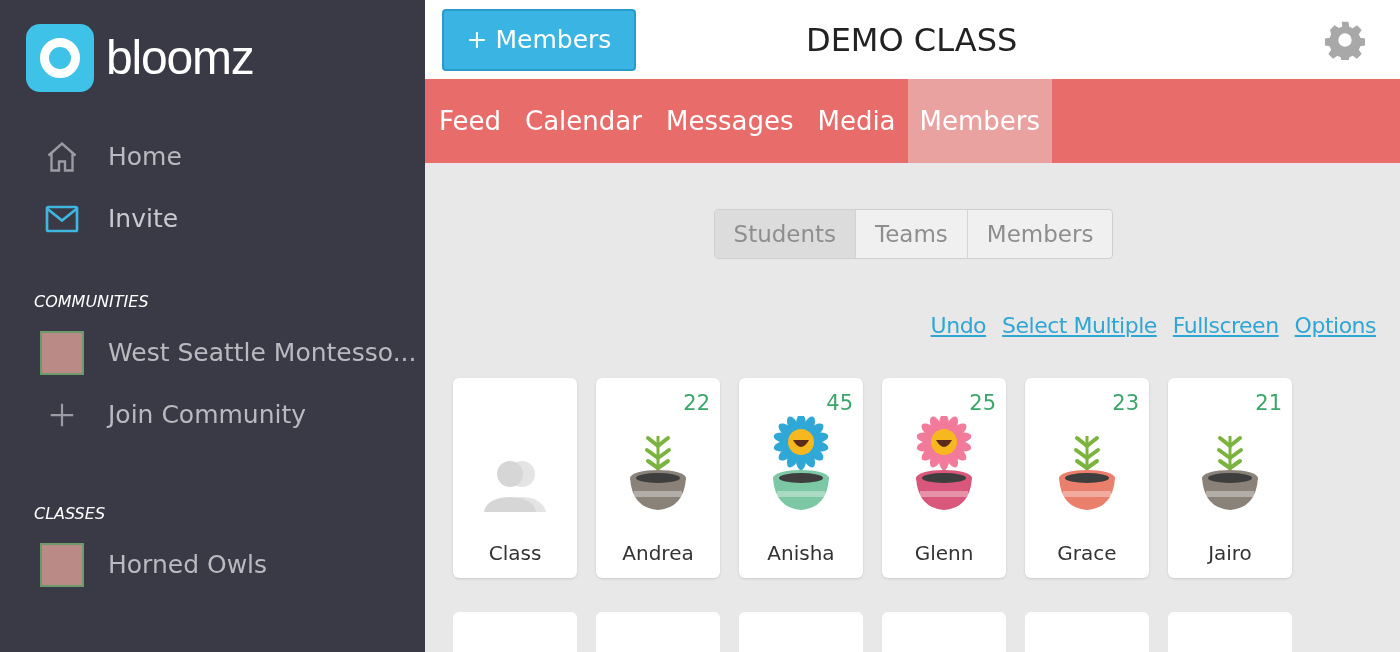 The height and width of the screenshot is (652, 1400). I want to click on link: Undo, so click(958, 325).